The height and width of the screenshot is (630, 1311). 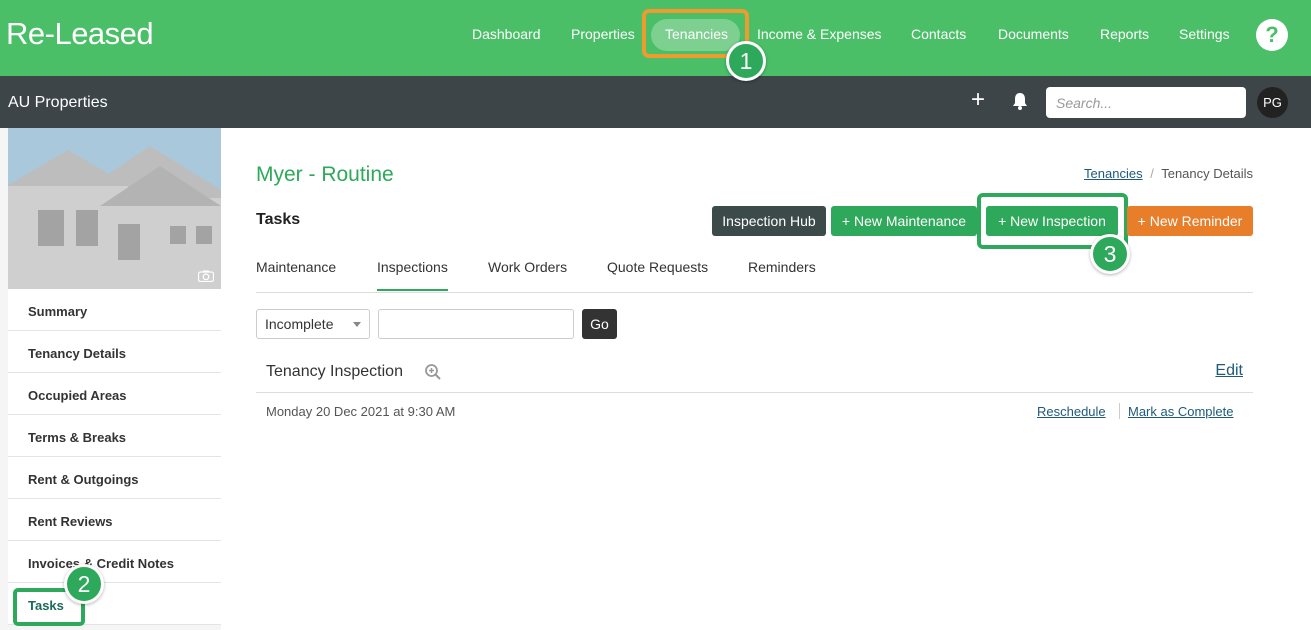 I want to click on filter-text-input, so click(x=476, y=324).